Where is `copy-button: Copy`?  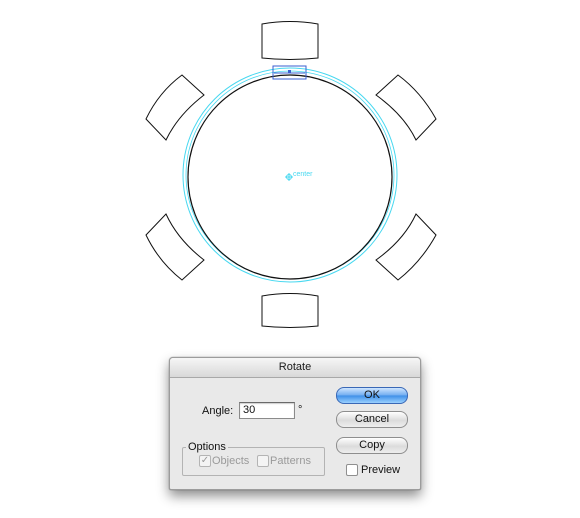 copy-button: Copy is located at coordinates (372, 445).